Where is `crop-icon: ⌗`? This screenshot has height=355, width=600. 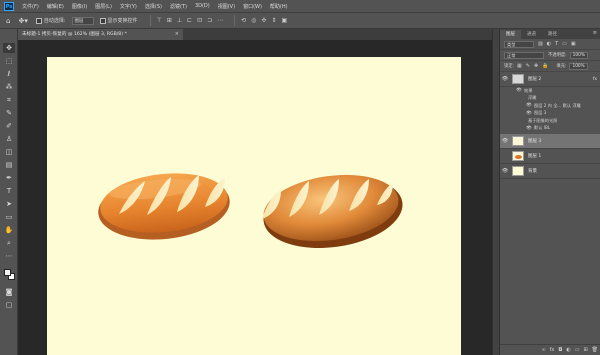
crop-icon: ⌗ is located at coordinates (9, 100).